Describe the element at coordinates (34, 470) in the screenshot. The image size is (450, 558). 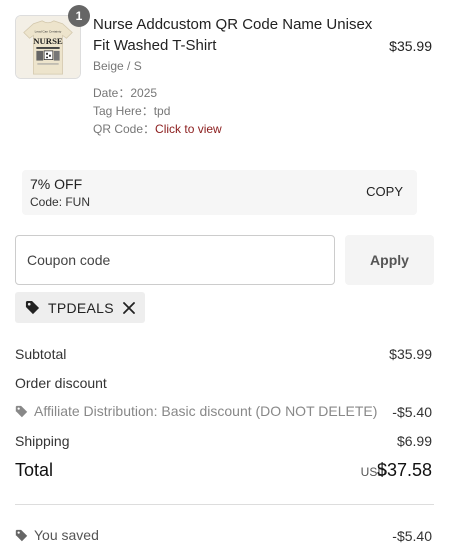
I see `total-label: Total` at that location.